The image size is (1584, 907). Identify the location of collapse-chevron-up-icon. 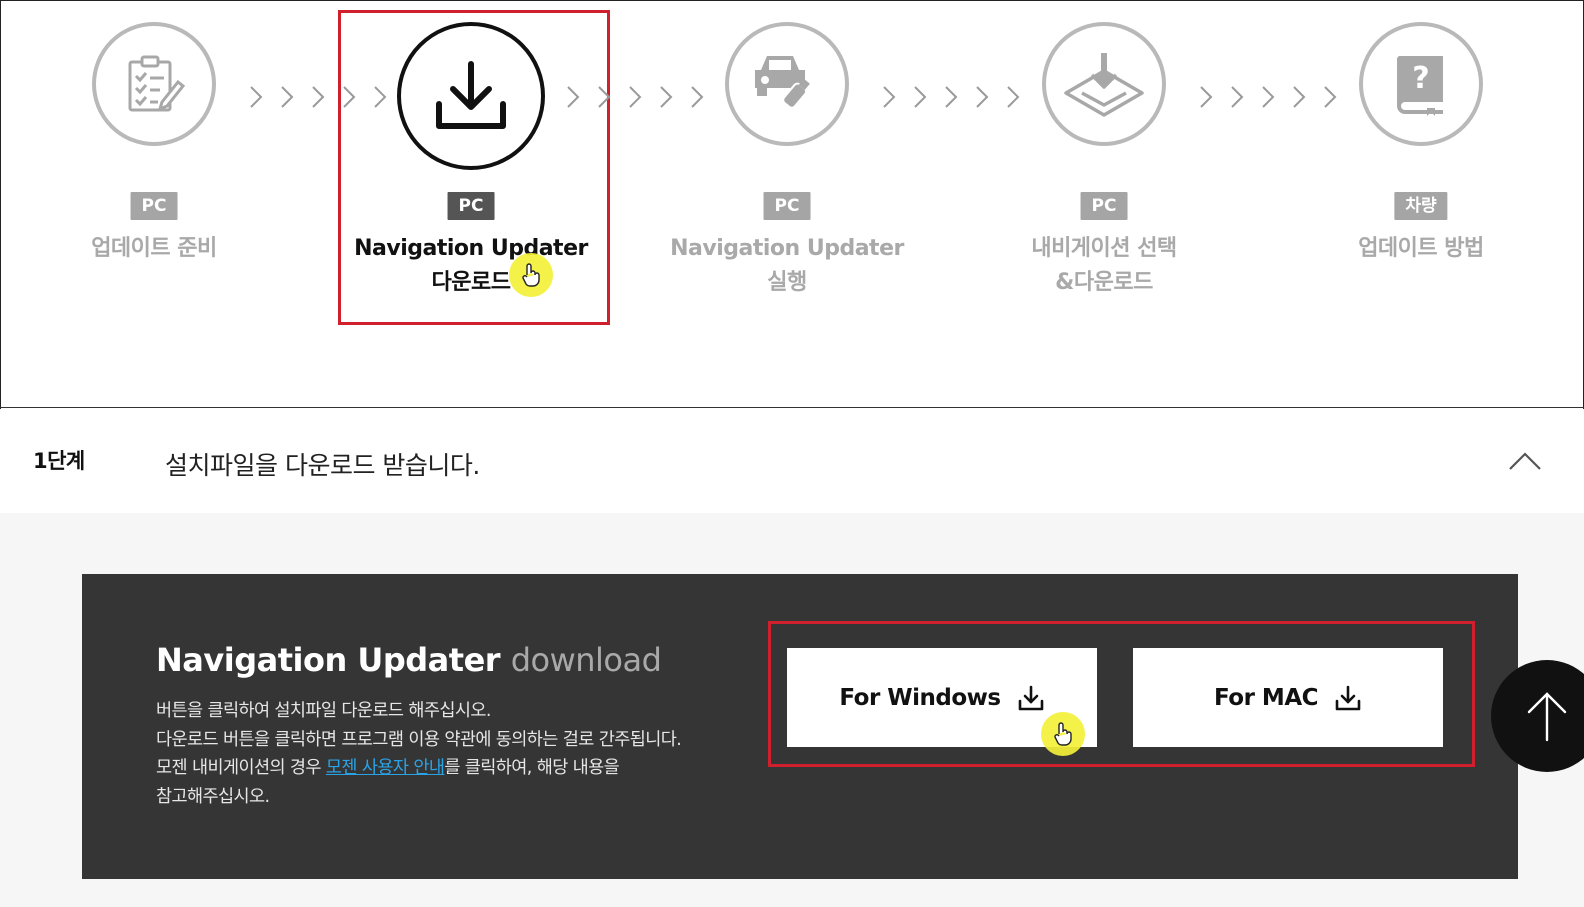
(1525, 461).